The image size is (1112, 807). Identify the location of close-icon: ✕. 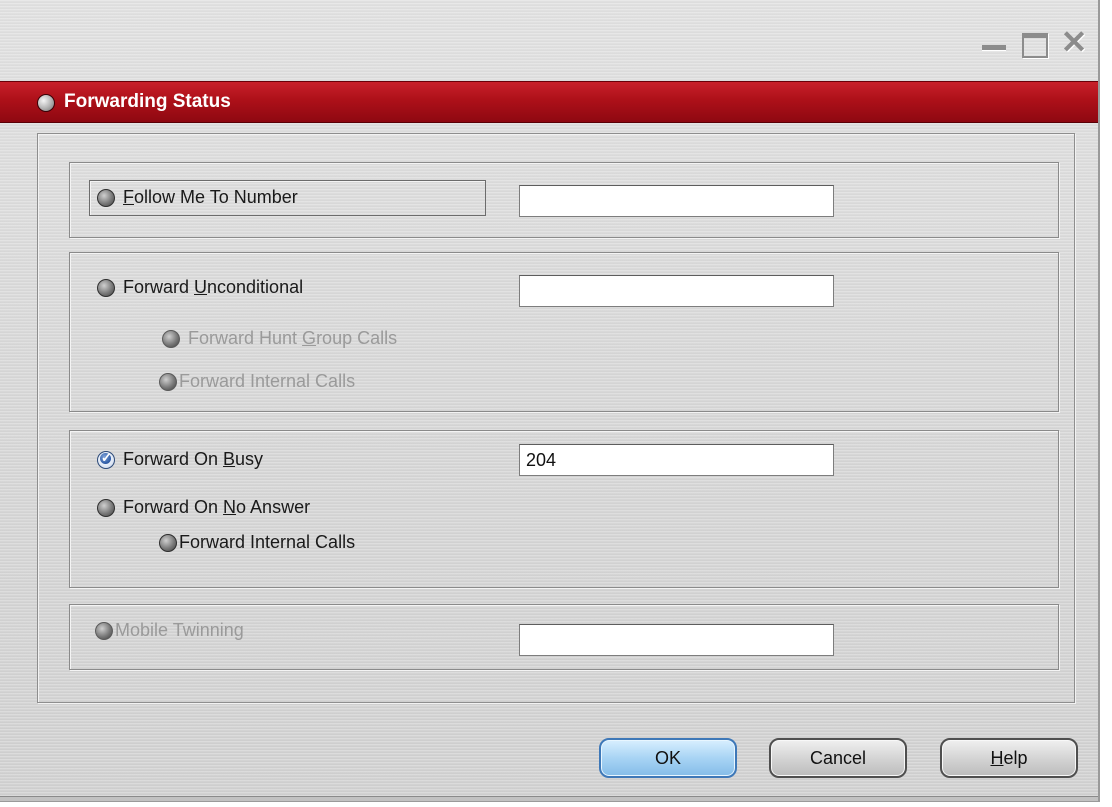
(1074, 42).